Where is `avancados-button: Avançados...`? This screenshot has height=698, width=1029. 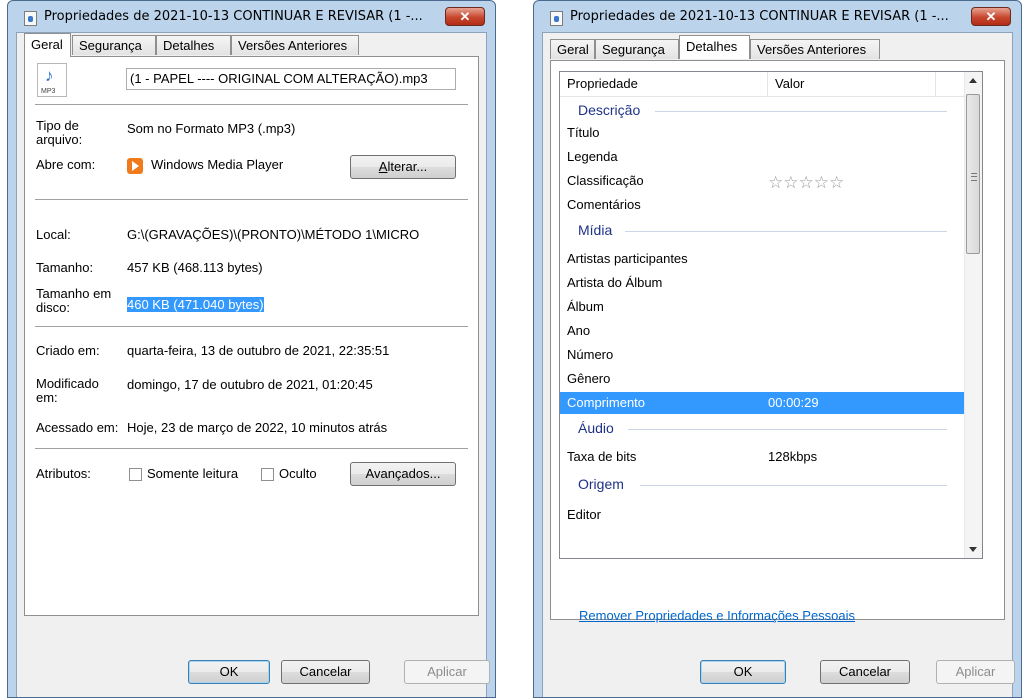 avancados-button: Avançados... is located at coordinates (403, 474).